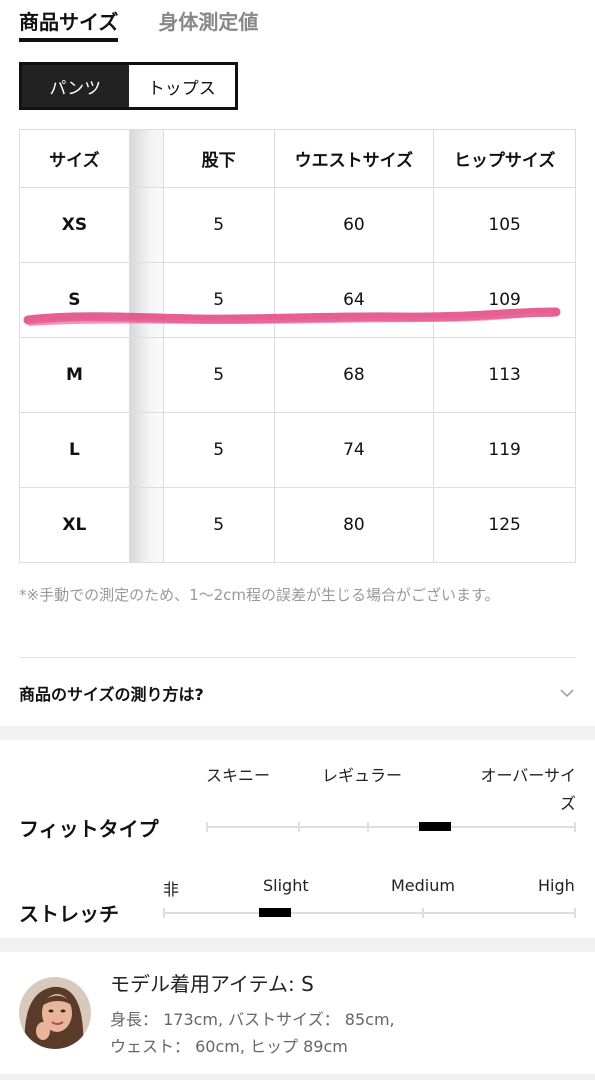  What do you see at coordinates (219, 159) in the screenshot?
I see `header-inseam: 股下` at bounding box center [219, 159].